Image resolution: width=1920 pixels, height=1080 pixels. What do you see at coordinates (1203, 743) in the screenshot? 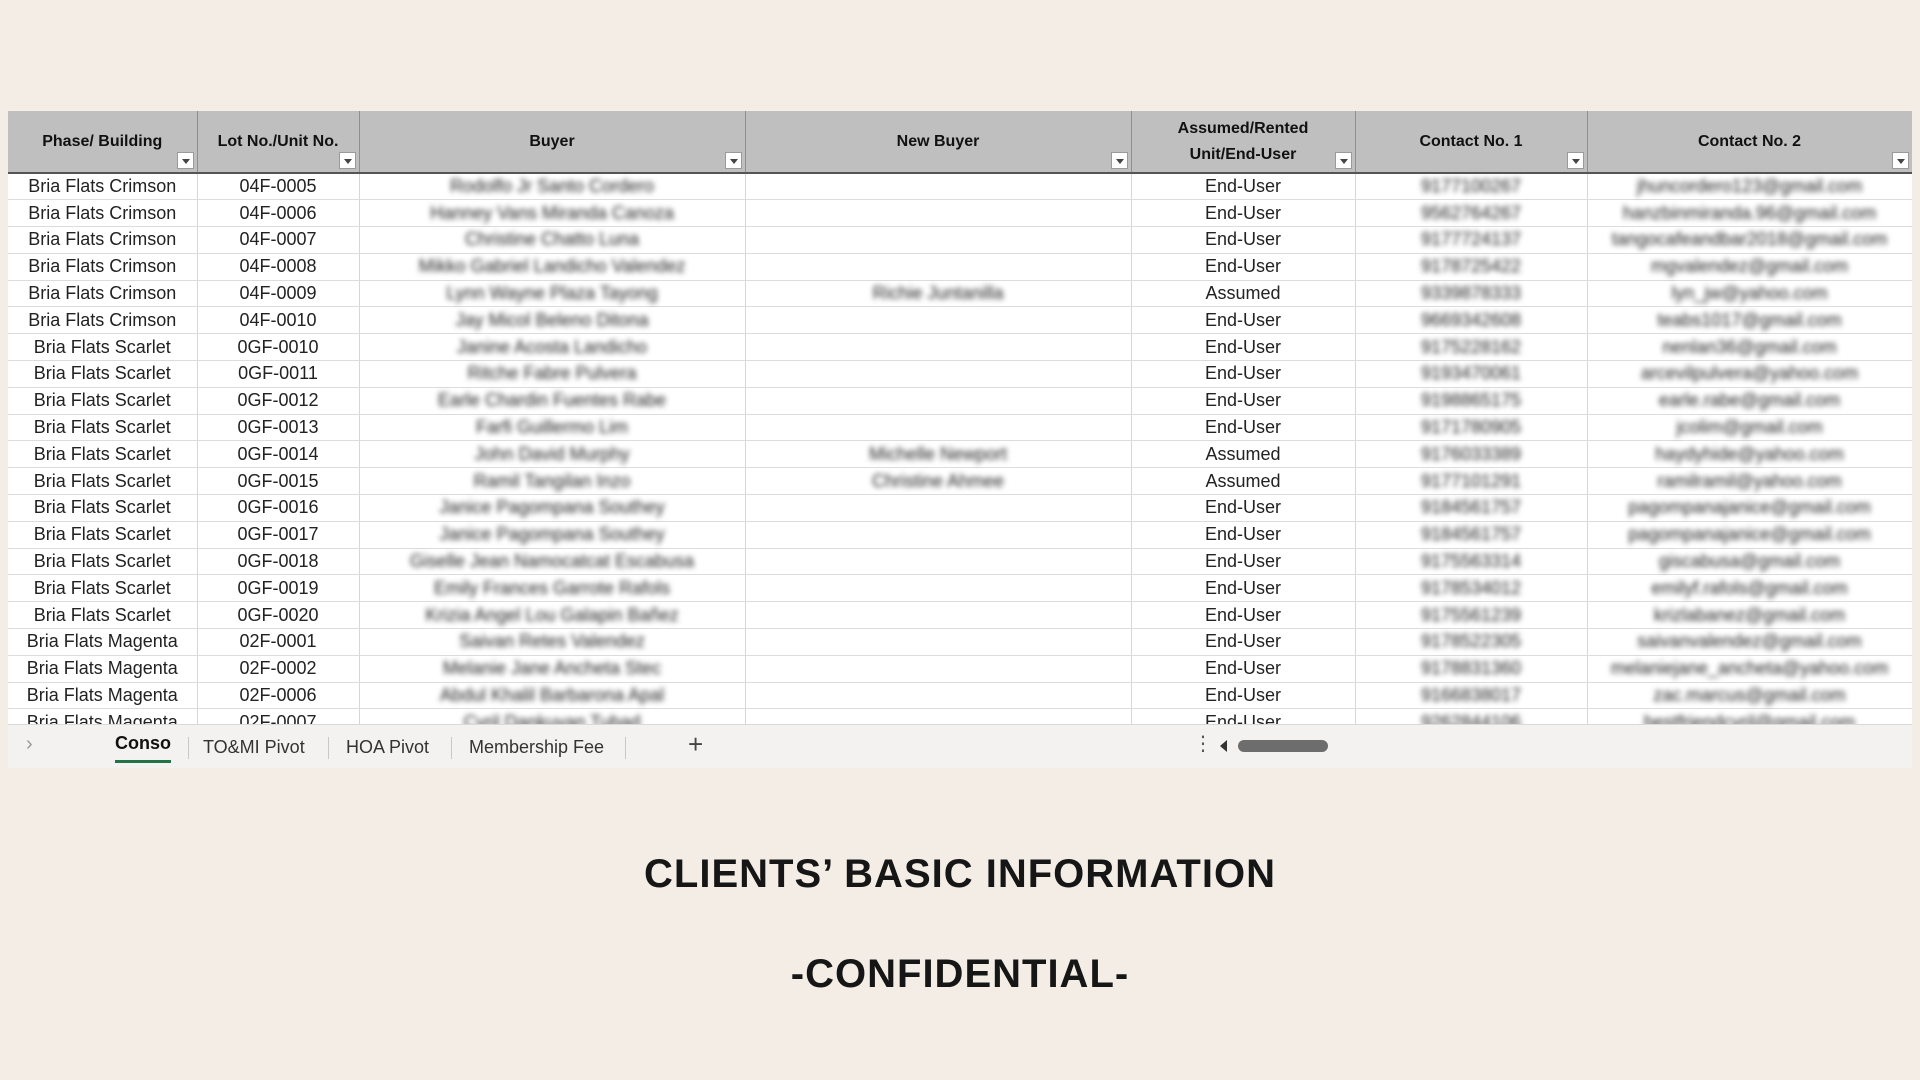
I see `more-options-icon: ⋮` at bounding box center [1203, 743].